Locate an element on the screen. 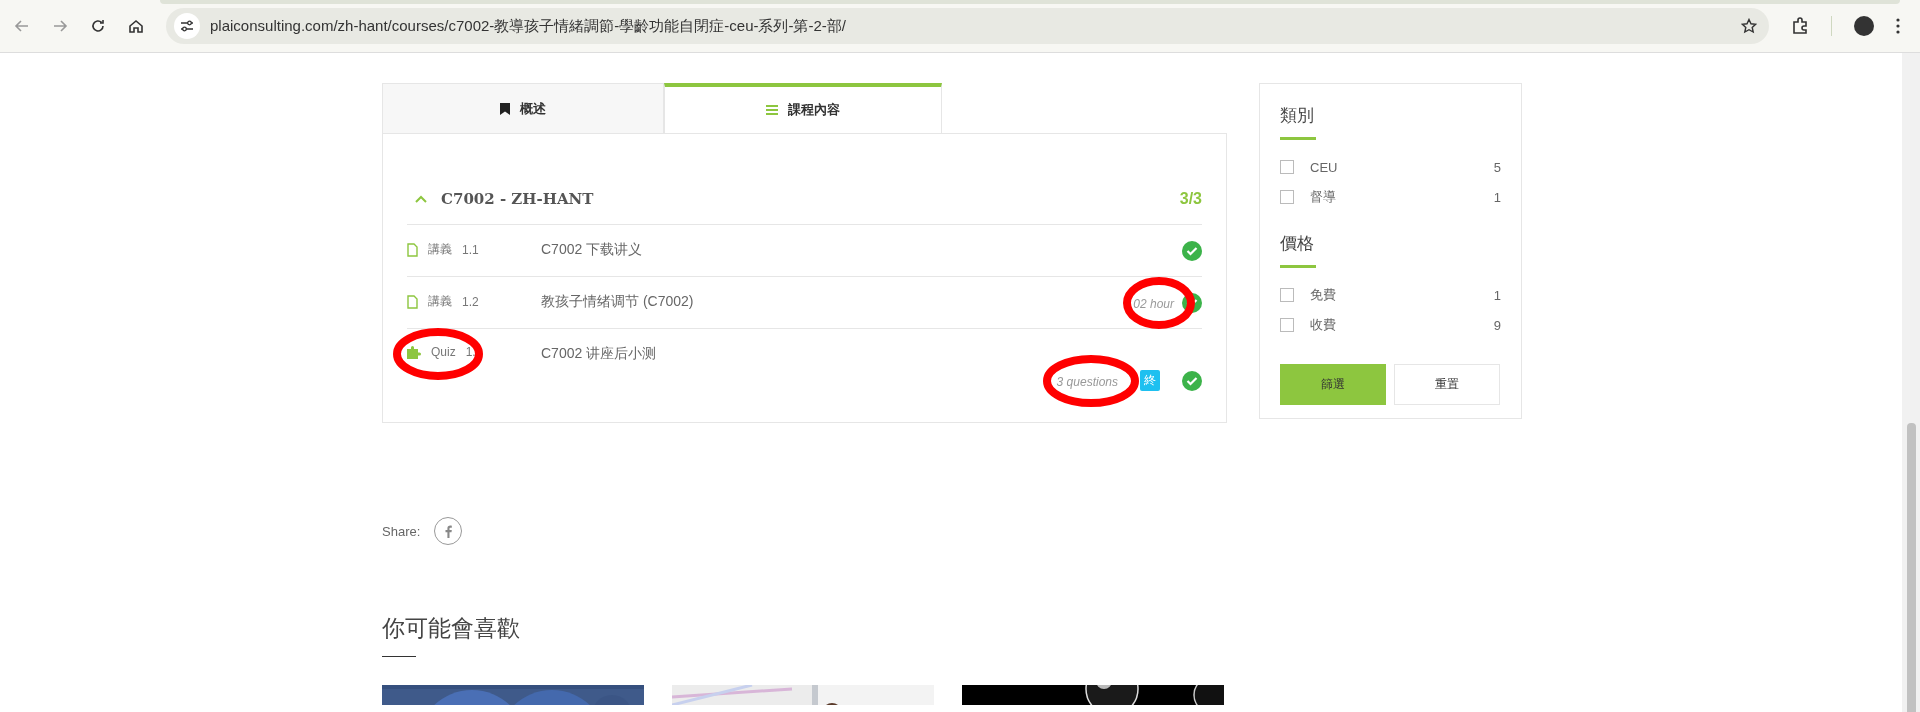  facebook-icon is located at coordinates (448, 531).